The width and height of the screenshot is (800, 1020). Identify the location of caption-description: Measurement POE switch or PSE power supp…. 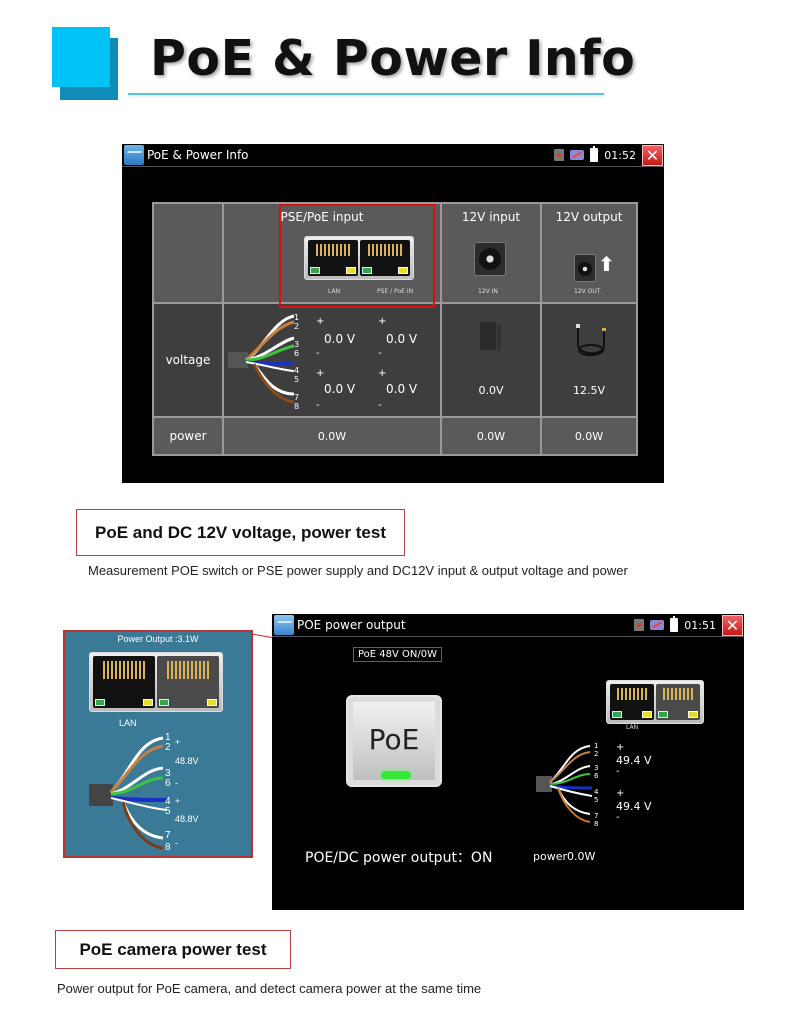
(358, 570).